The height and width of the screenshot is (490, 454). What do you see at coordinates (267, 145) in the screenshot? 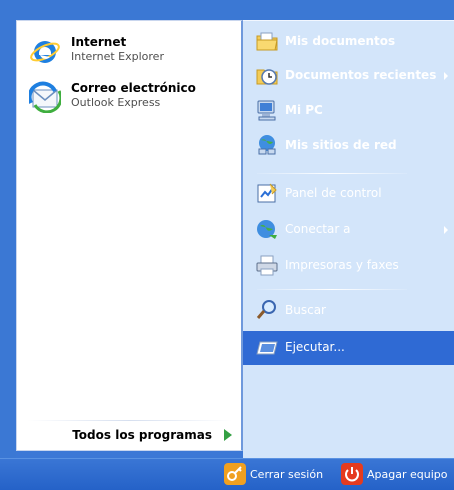
I see `my-network-places-icon` at bounding box center [267, 145].